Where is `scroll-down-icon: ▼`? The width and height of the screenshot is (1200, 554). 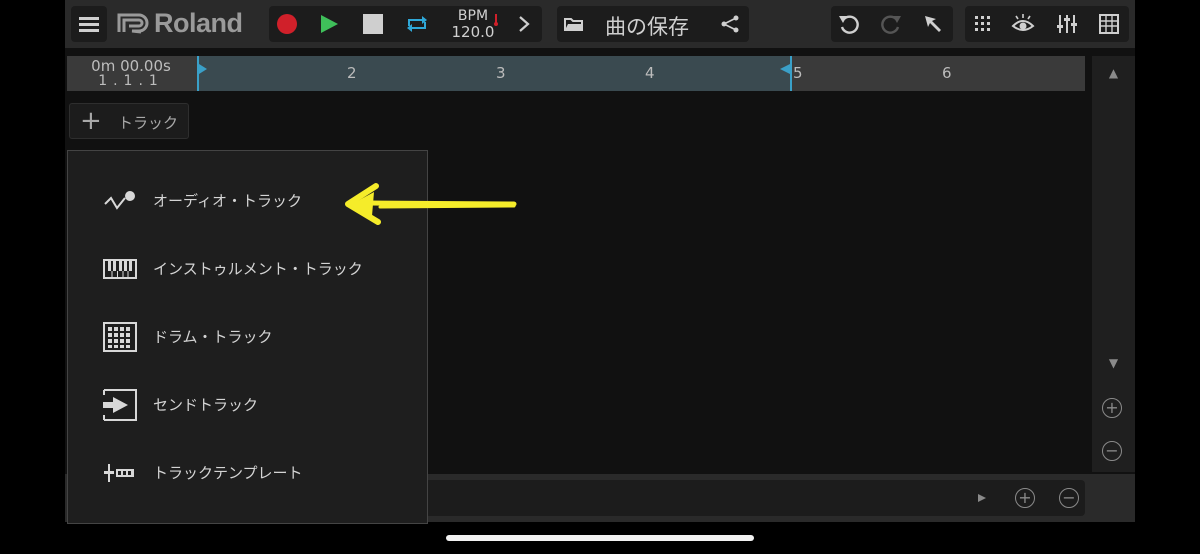
scroll-down-icon: ▼ is located at coordinates (1113, 363).